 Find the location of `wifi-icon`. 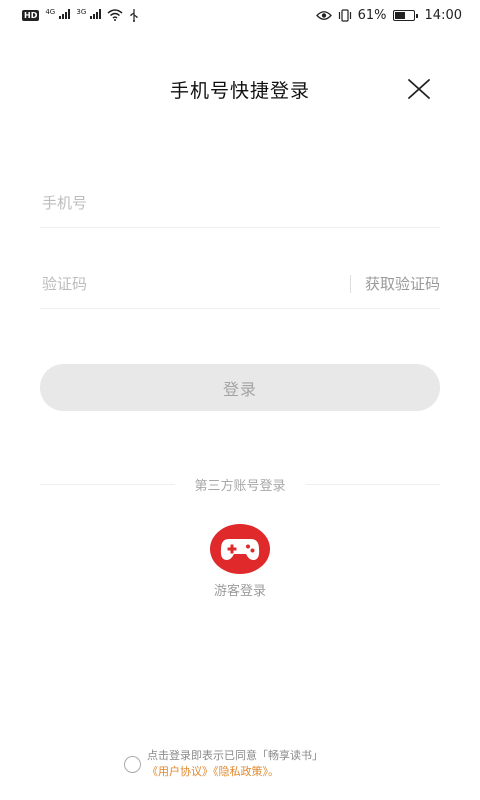

wifi-icon is located at coordinates (115, 15).